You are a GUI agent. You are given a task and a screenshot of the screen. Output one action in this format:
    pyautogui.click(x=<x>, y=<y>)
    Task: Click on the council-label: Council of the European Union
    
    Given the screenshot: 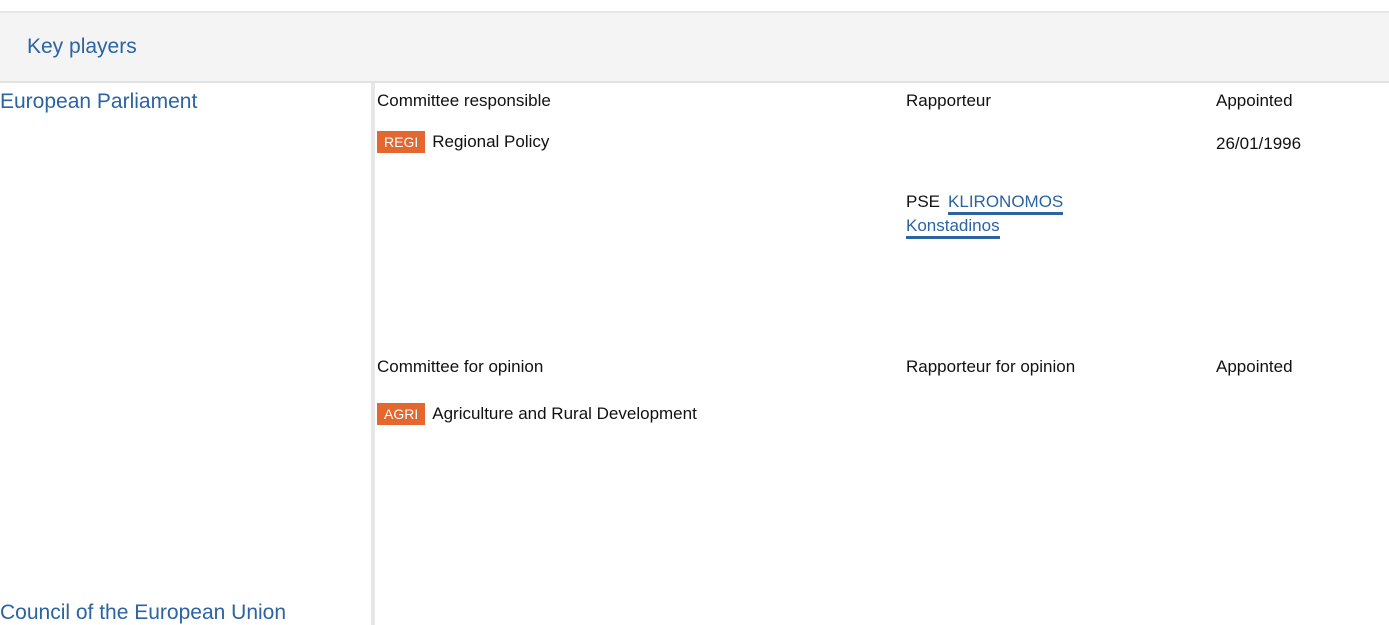 What is the action you would take?
    pyautogui.click(x=143, y=612)
    